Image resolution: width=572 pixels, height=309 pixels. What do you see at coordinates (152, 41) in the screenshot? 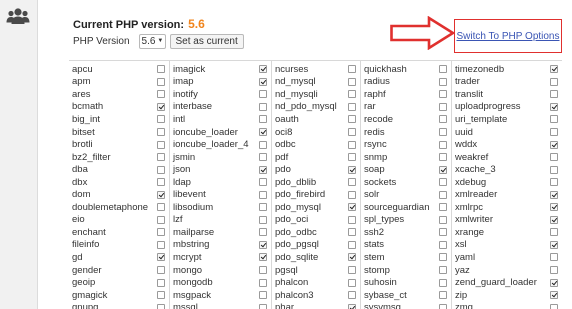
I see `php-version-select: 5.6 ▼` at bounding box center [152, 41].